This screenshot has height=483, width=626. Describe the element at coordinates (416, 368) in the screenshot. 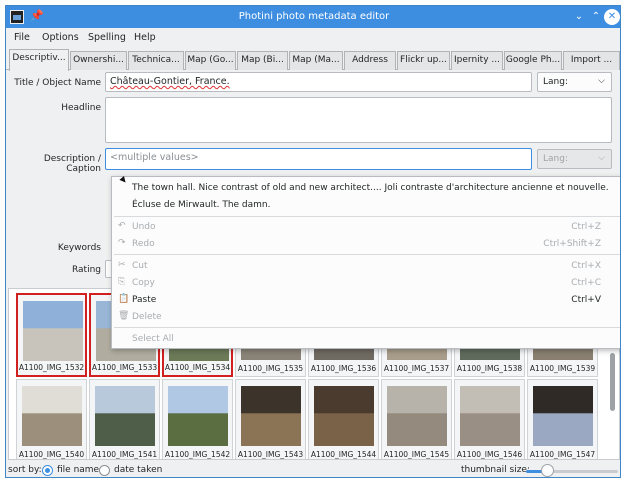

I see `thumbnail-label: A1100_IMG_1537` at that location.